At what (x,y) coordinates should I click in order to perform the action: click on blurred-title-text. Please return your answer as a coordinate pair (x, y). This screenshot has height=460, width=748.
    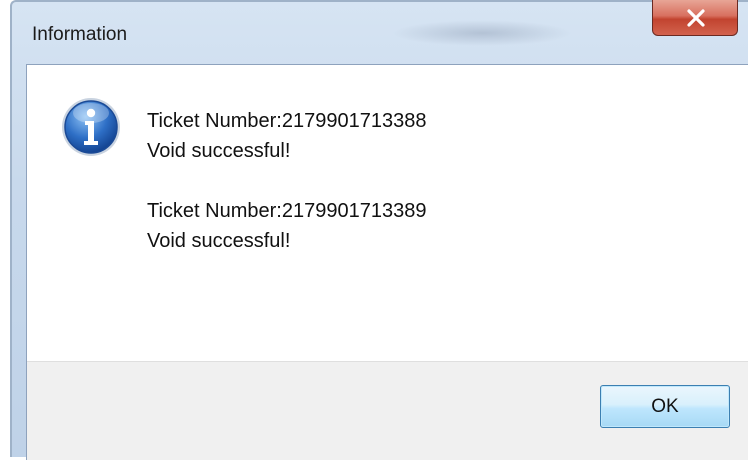
    Looking at the image, I should click on (482, 33).